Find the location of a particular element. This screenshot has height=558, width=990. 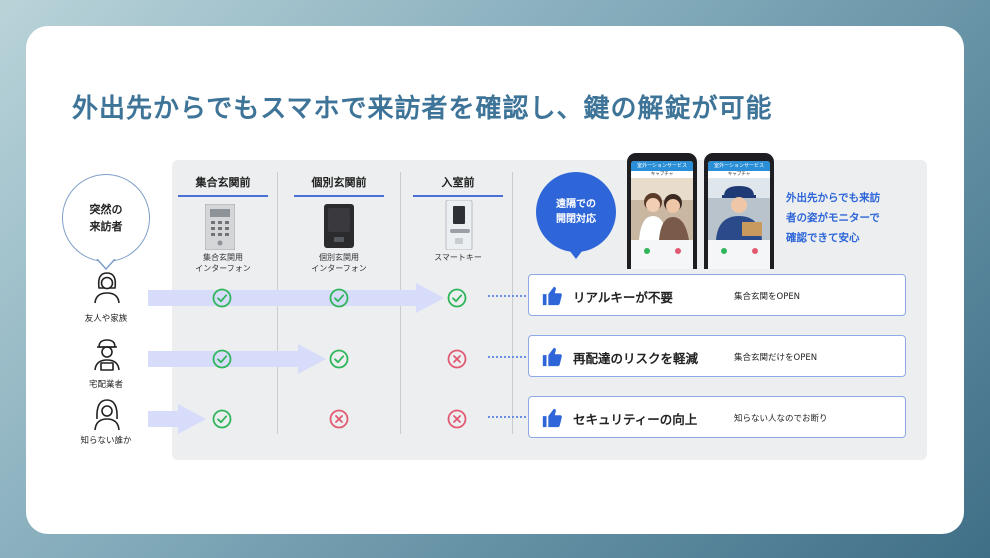

benefit-subtext: 集合玄関だけをOPEN is located at coordinates (776, 358).